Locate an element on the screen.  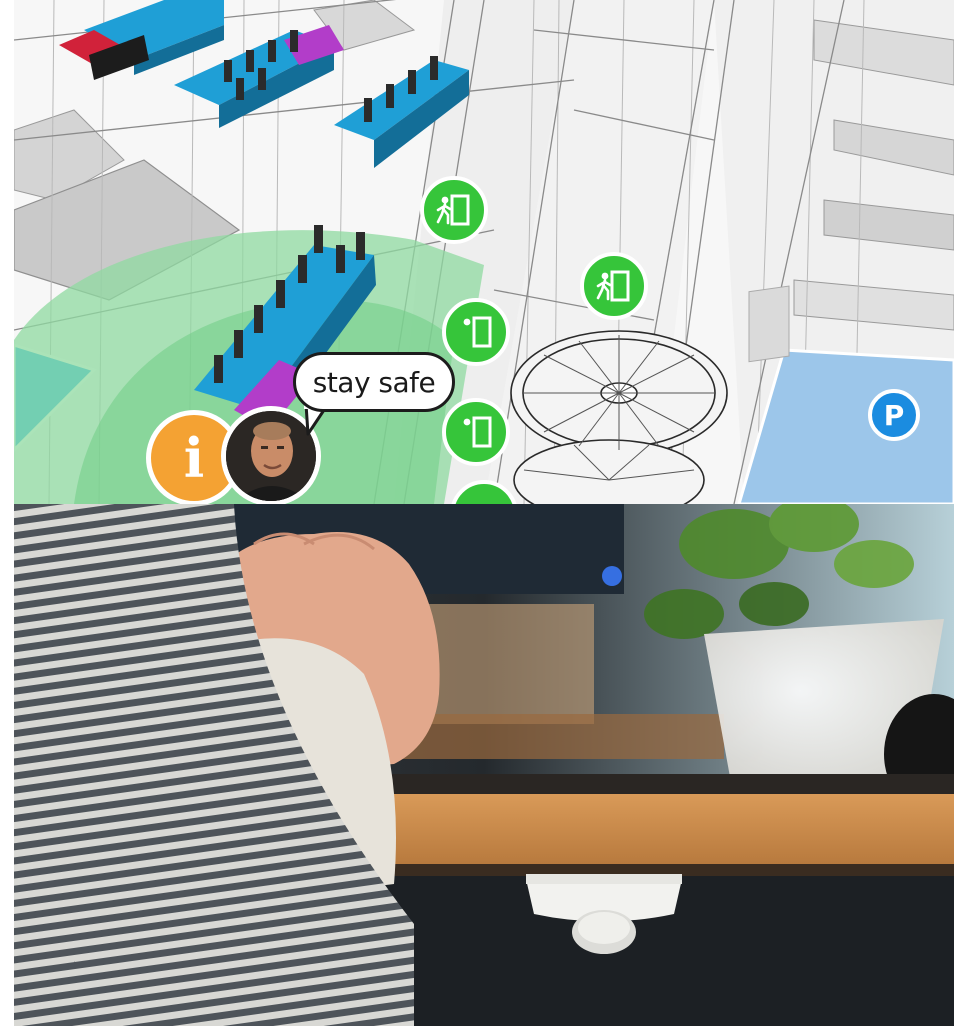
parking-icon: P is located at coordinates (894, 415).